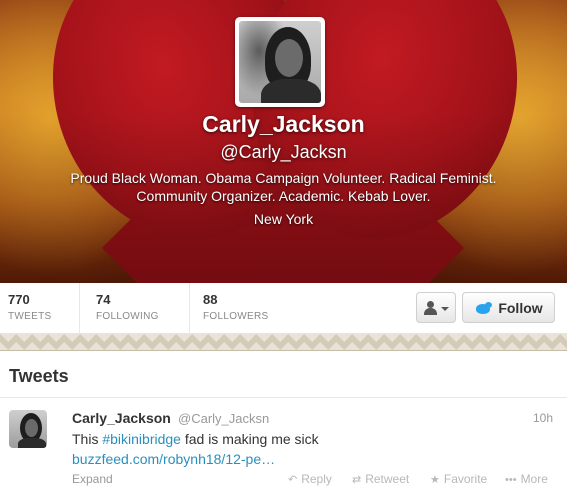  I want to click on reply-action: ↶ Reply, so click(310, 479).